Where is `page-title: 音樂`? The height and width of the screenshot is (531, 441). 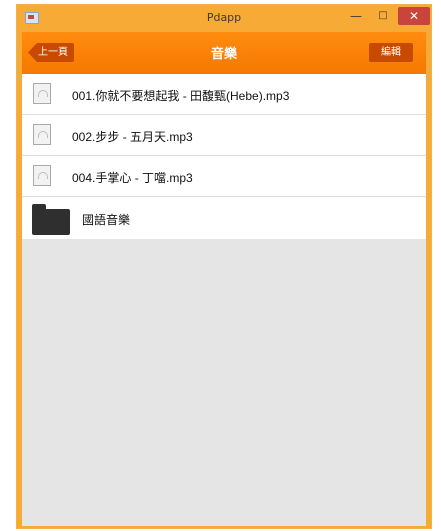
page-title: 音樂 is located at coordinates (223, 54).